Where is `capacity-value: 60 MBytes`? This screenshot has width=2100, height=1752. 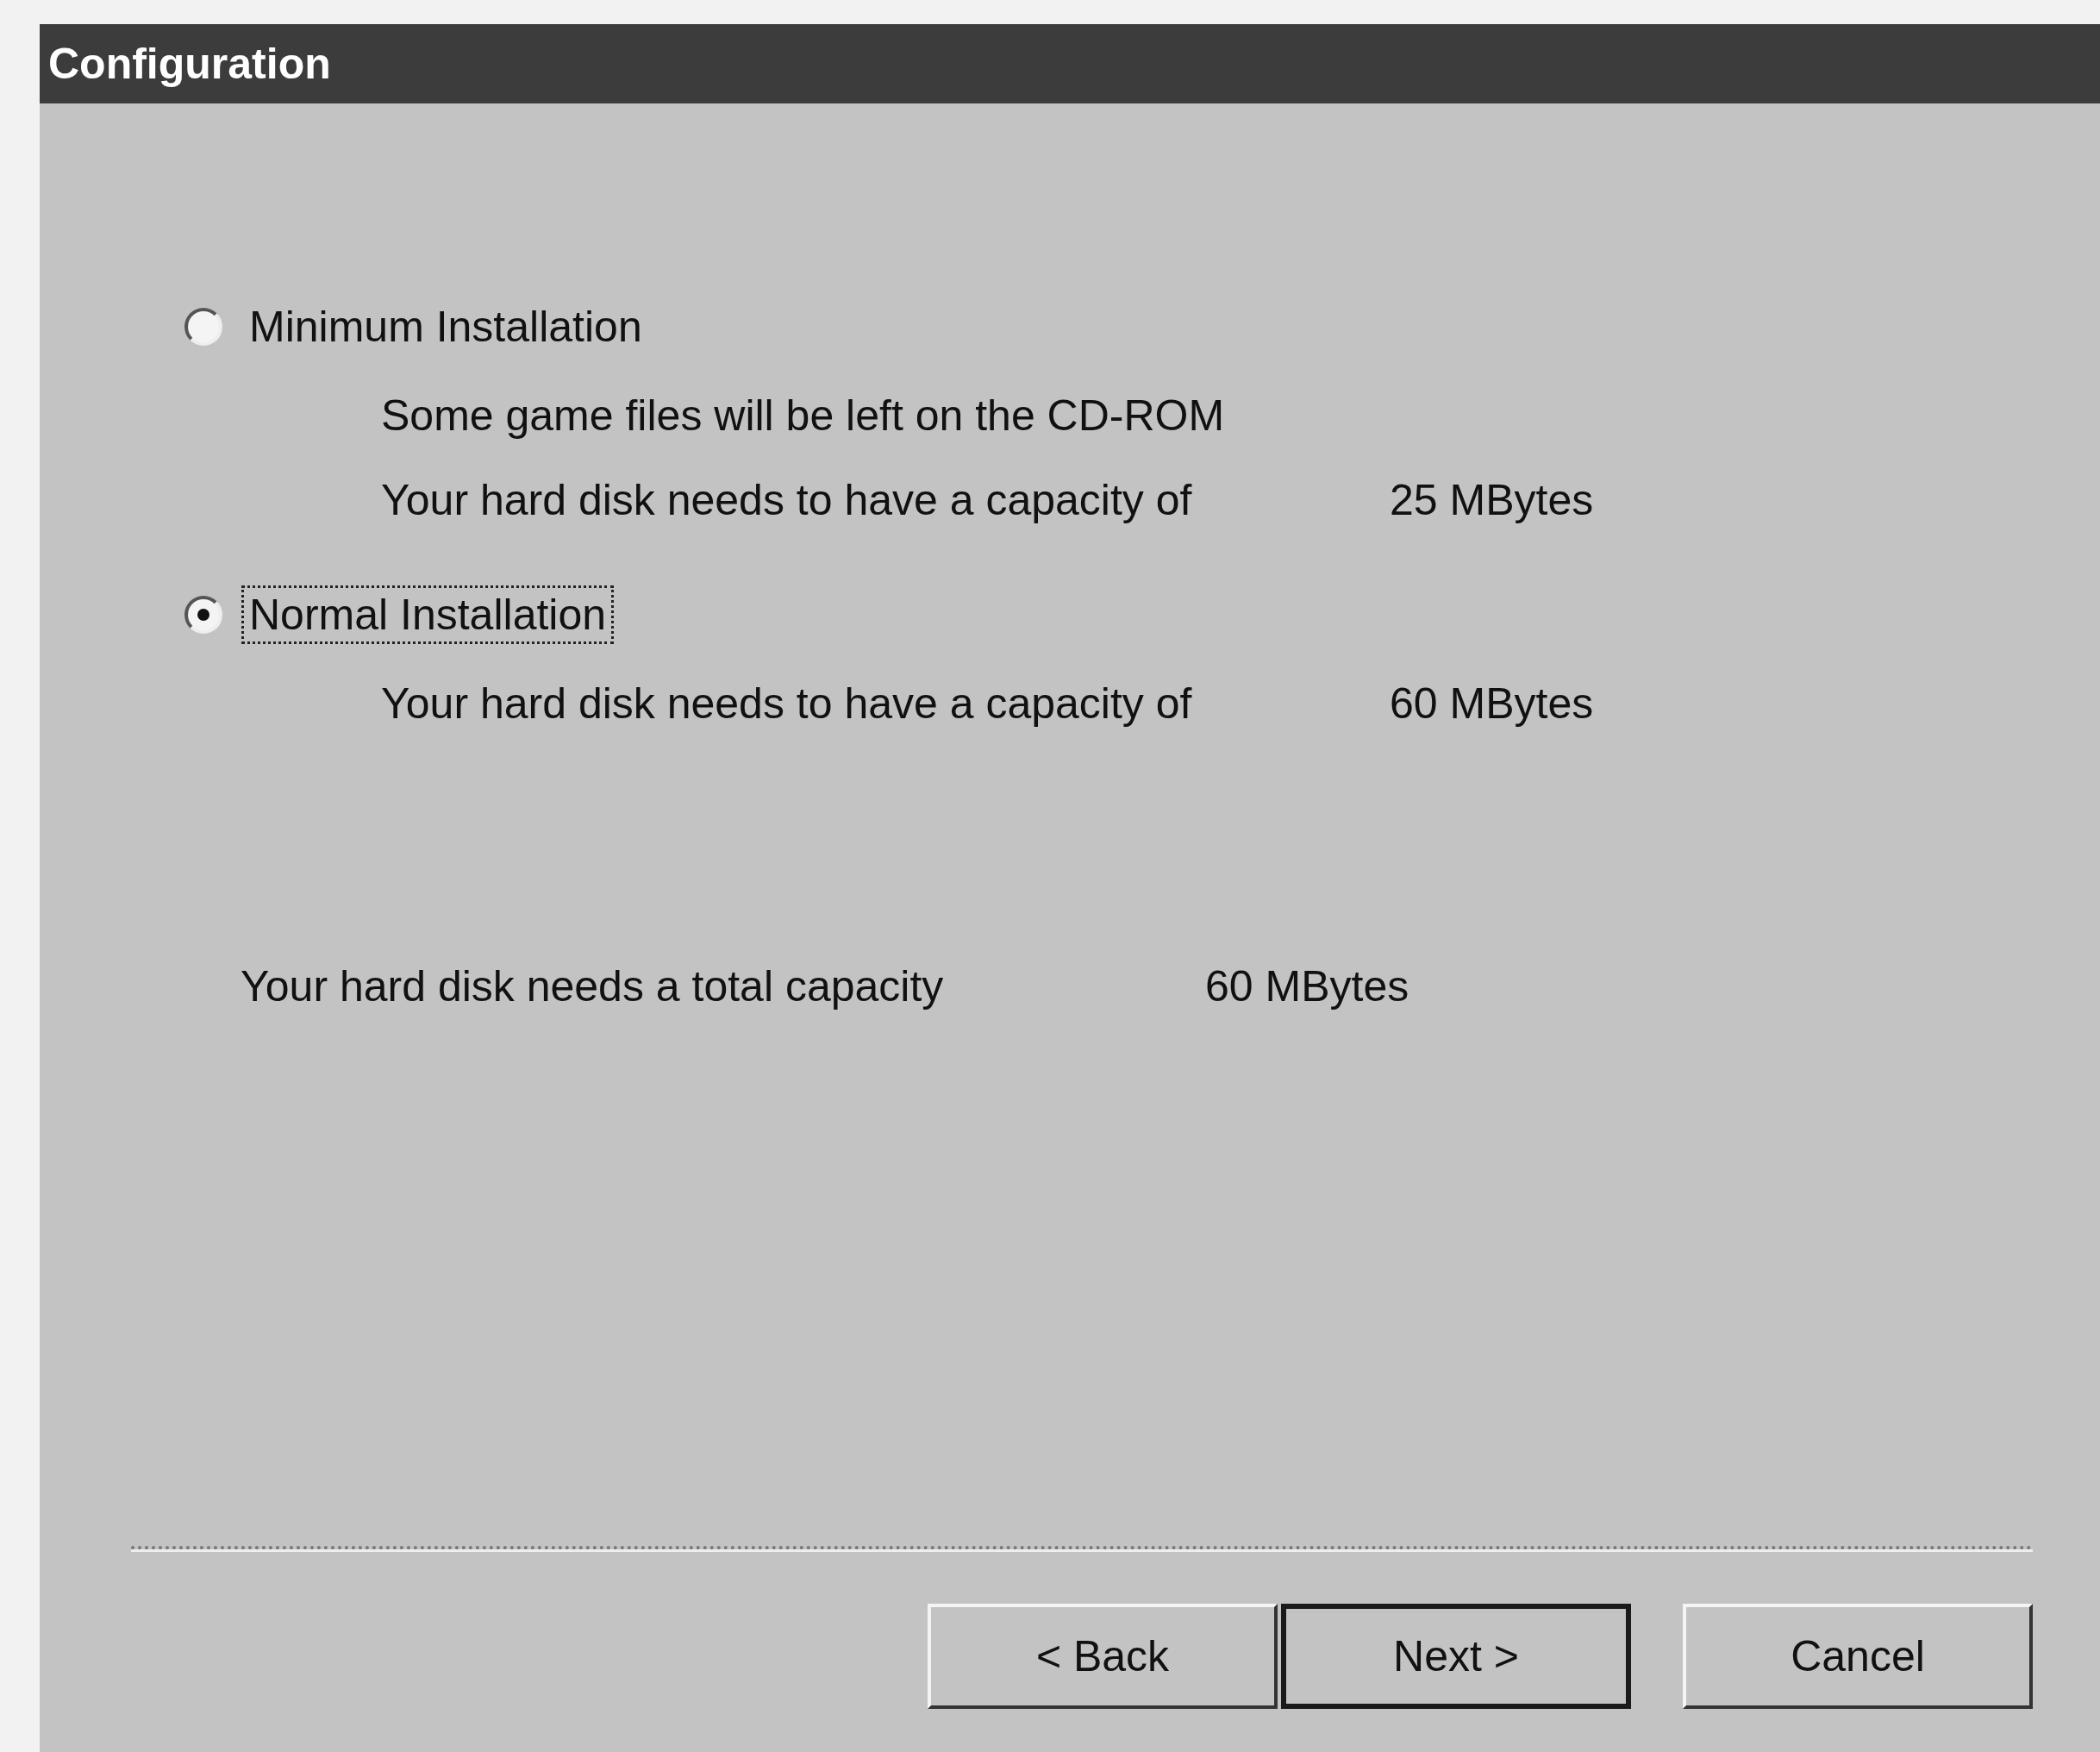 capacity-value: 60 MBytes is located at coordinates (1492, 704).